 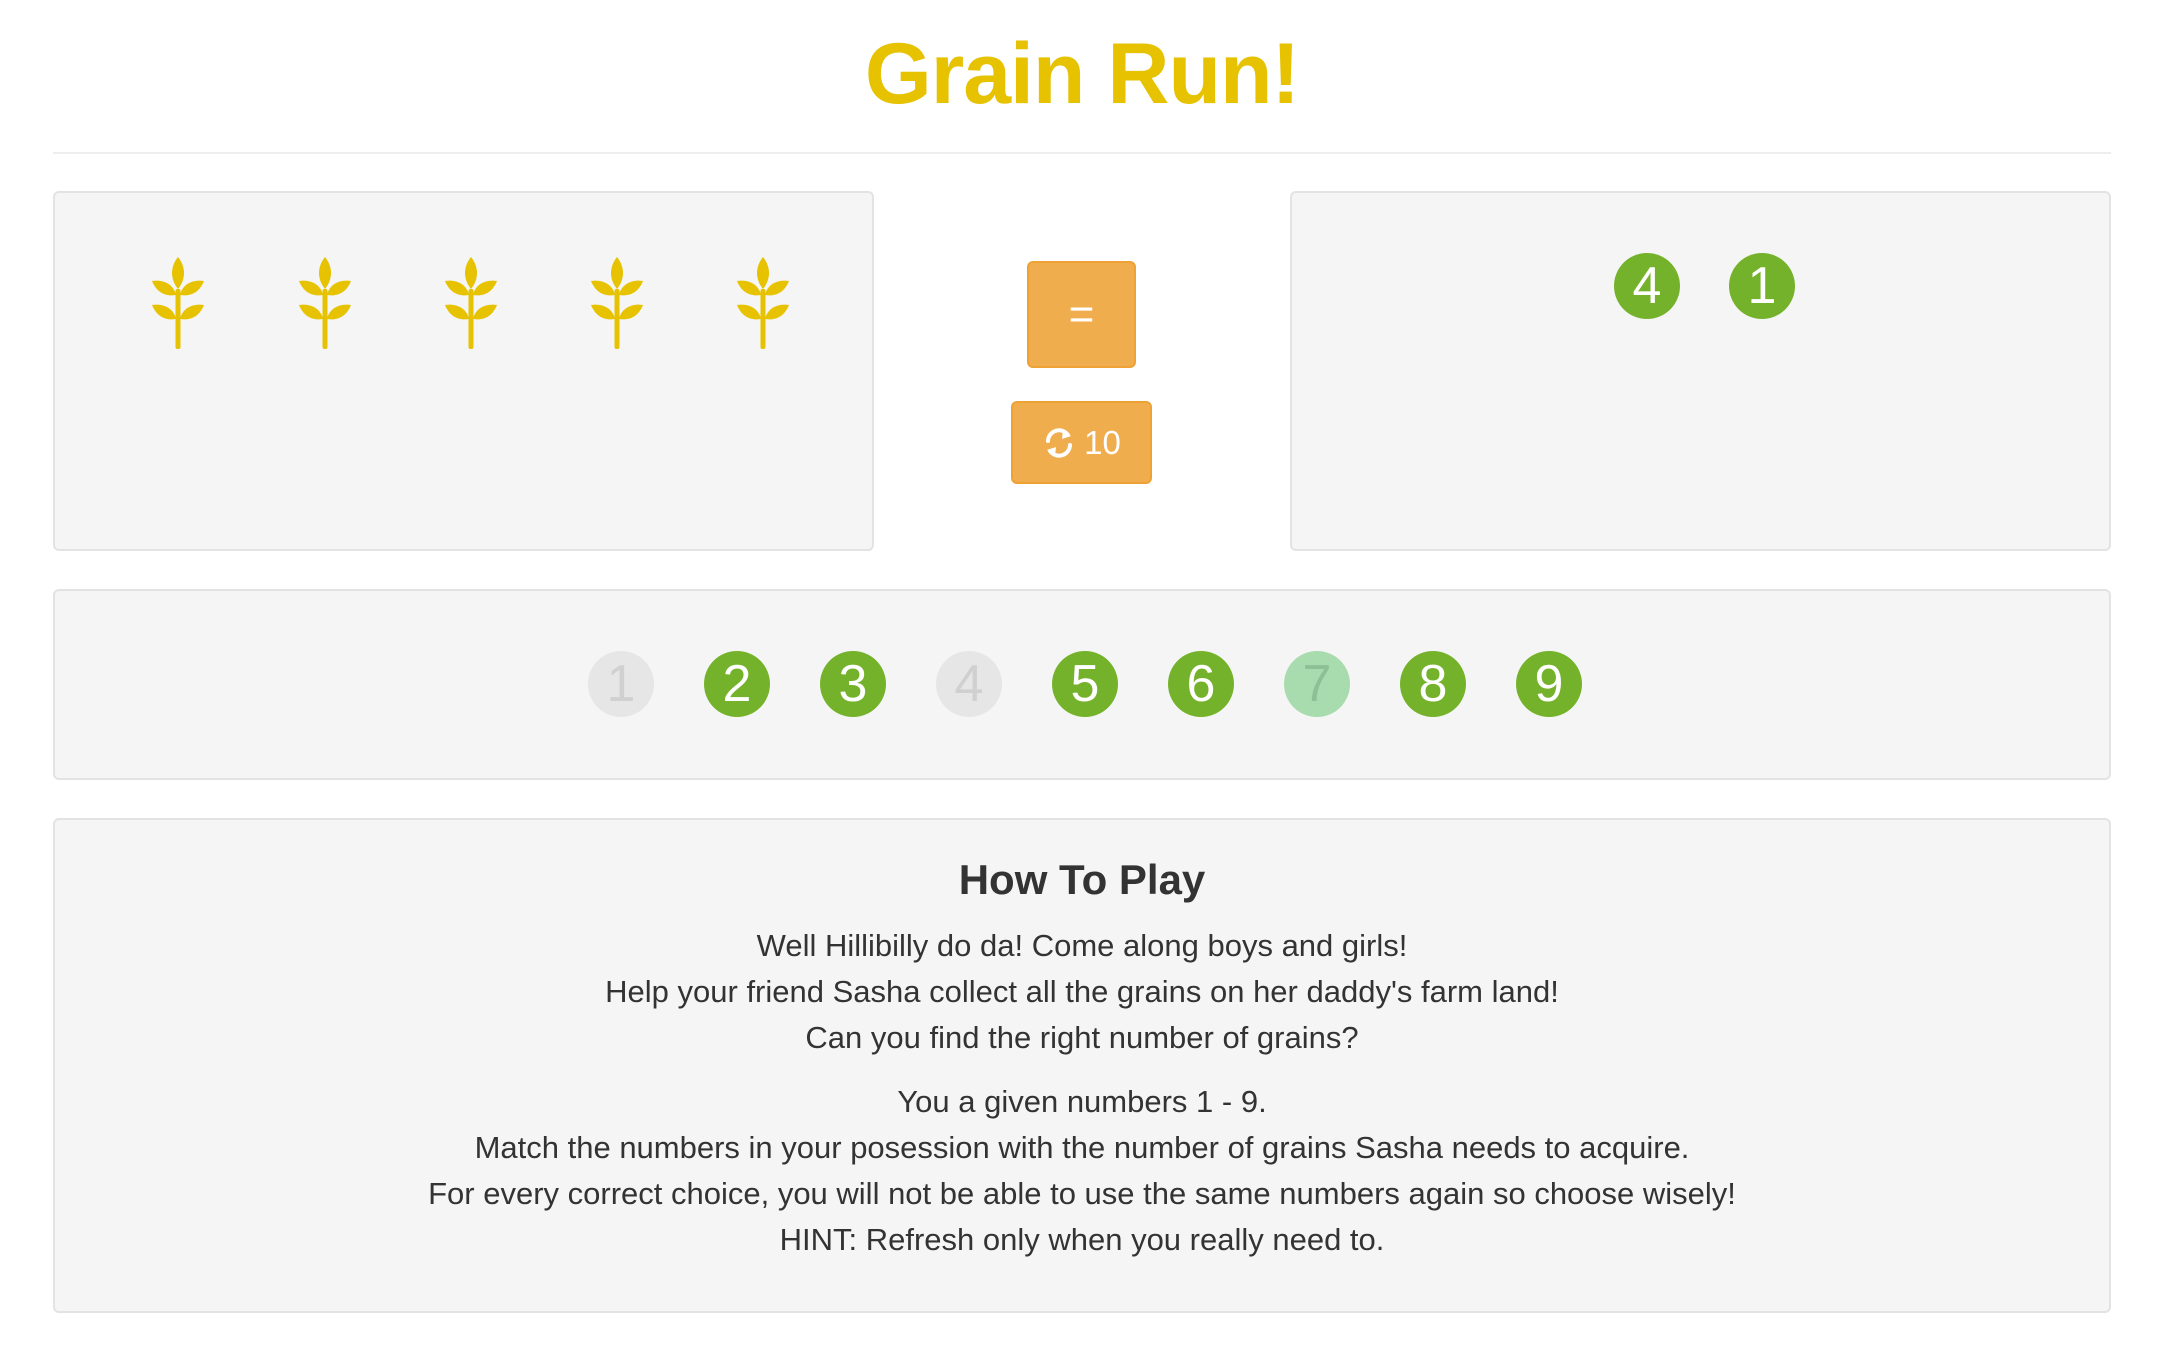 I want to click on check-answer-button: =, so click(x=1081, y=314).